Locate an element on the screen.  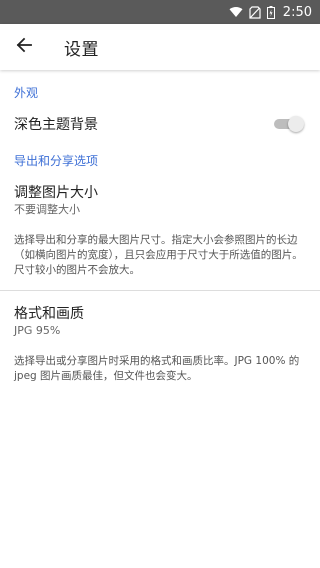
dark-theme-toggle is located at coordinates (289, 124).